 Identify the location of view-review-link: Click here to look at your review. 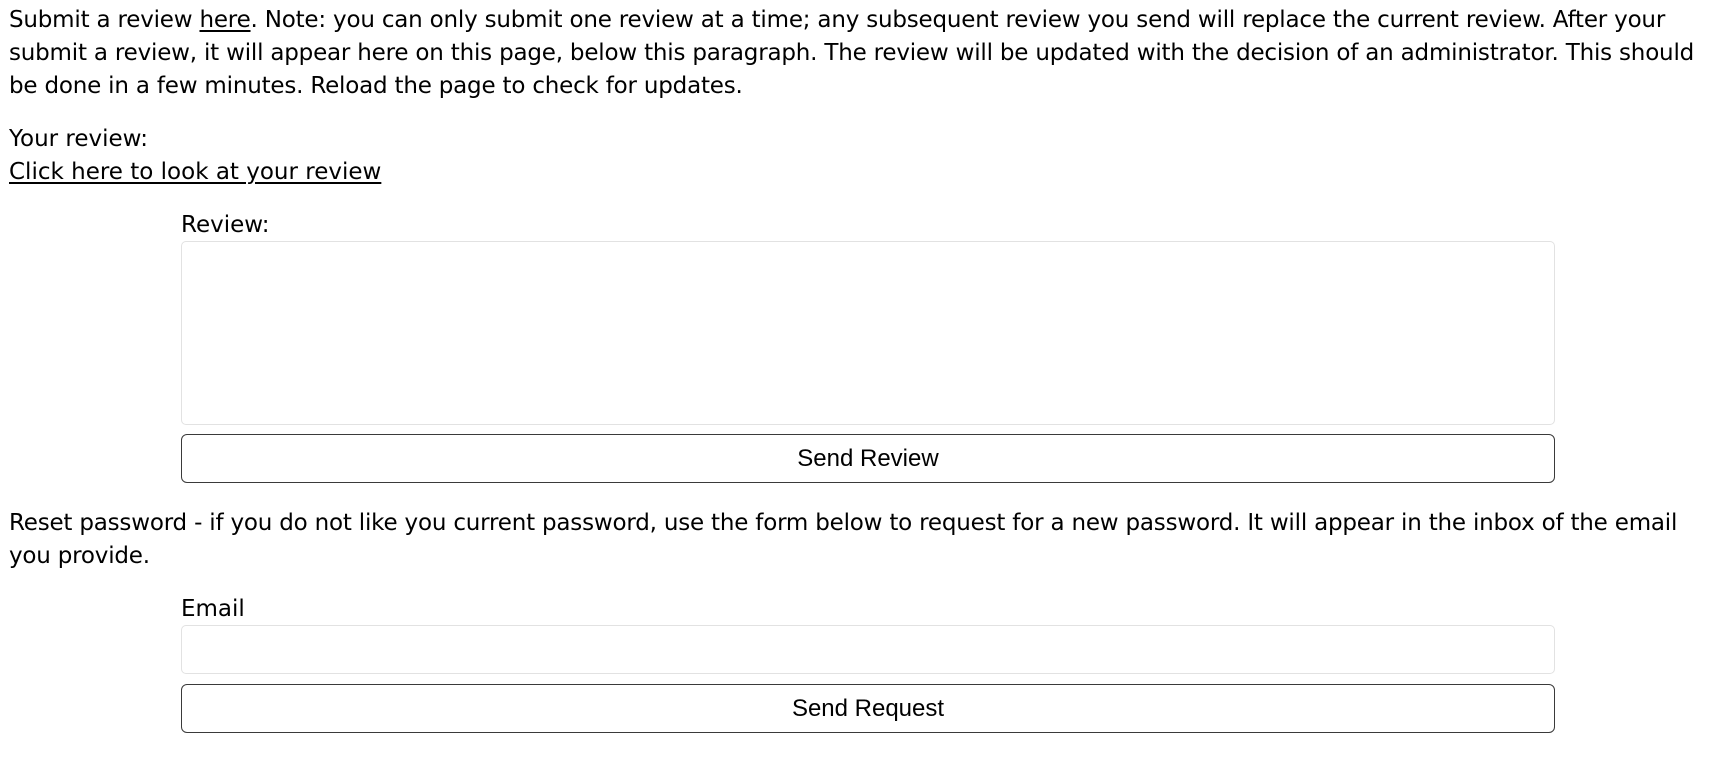
(195, 172).